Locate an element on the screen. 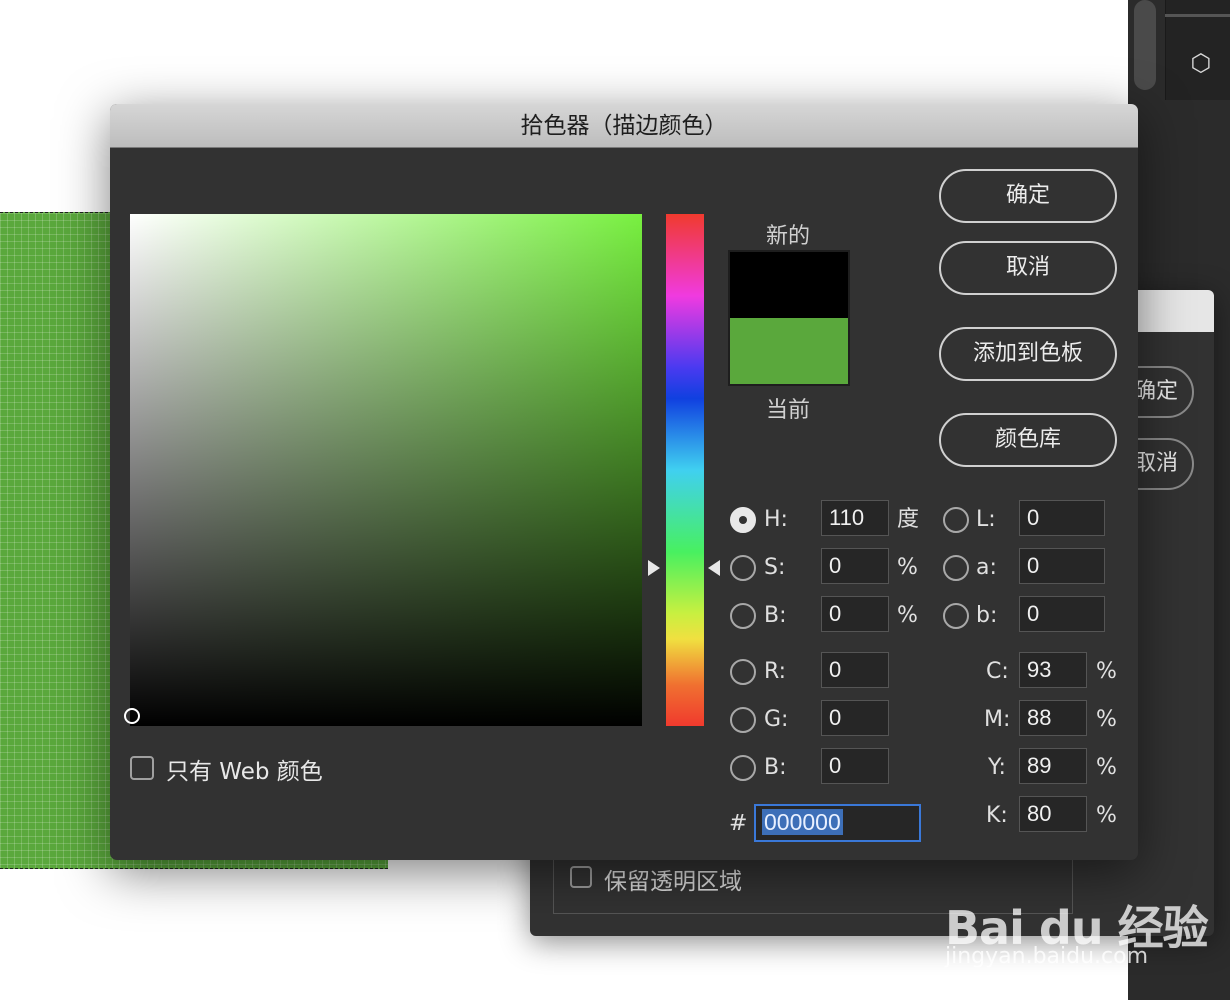 The height and width of the screenshot is (1000, 1230). watermark-url: jingyan.baidu.com is located at coordinates (1047, 956).